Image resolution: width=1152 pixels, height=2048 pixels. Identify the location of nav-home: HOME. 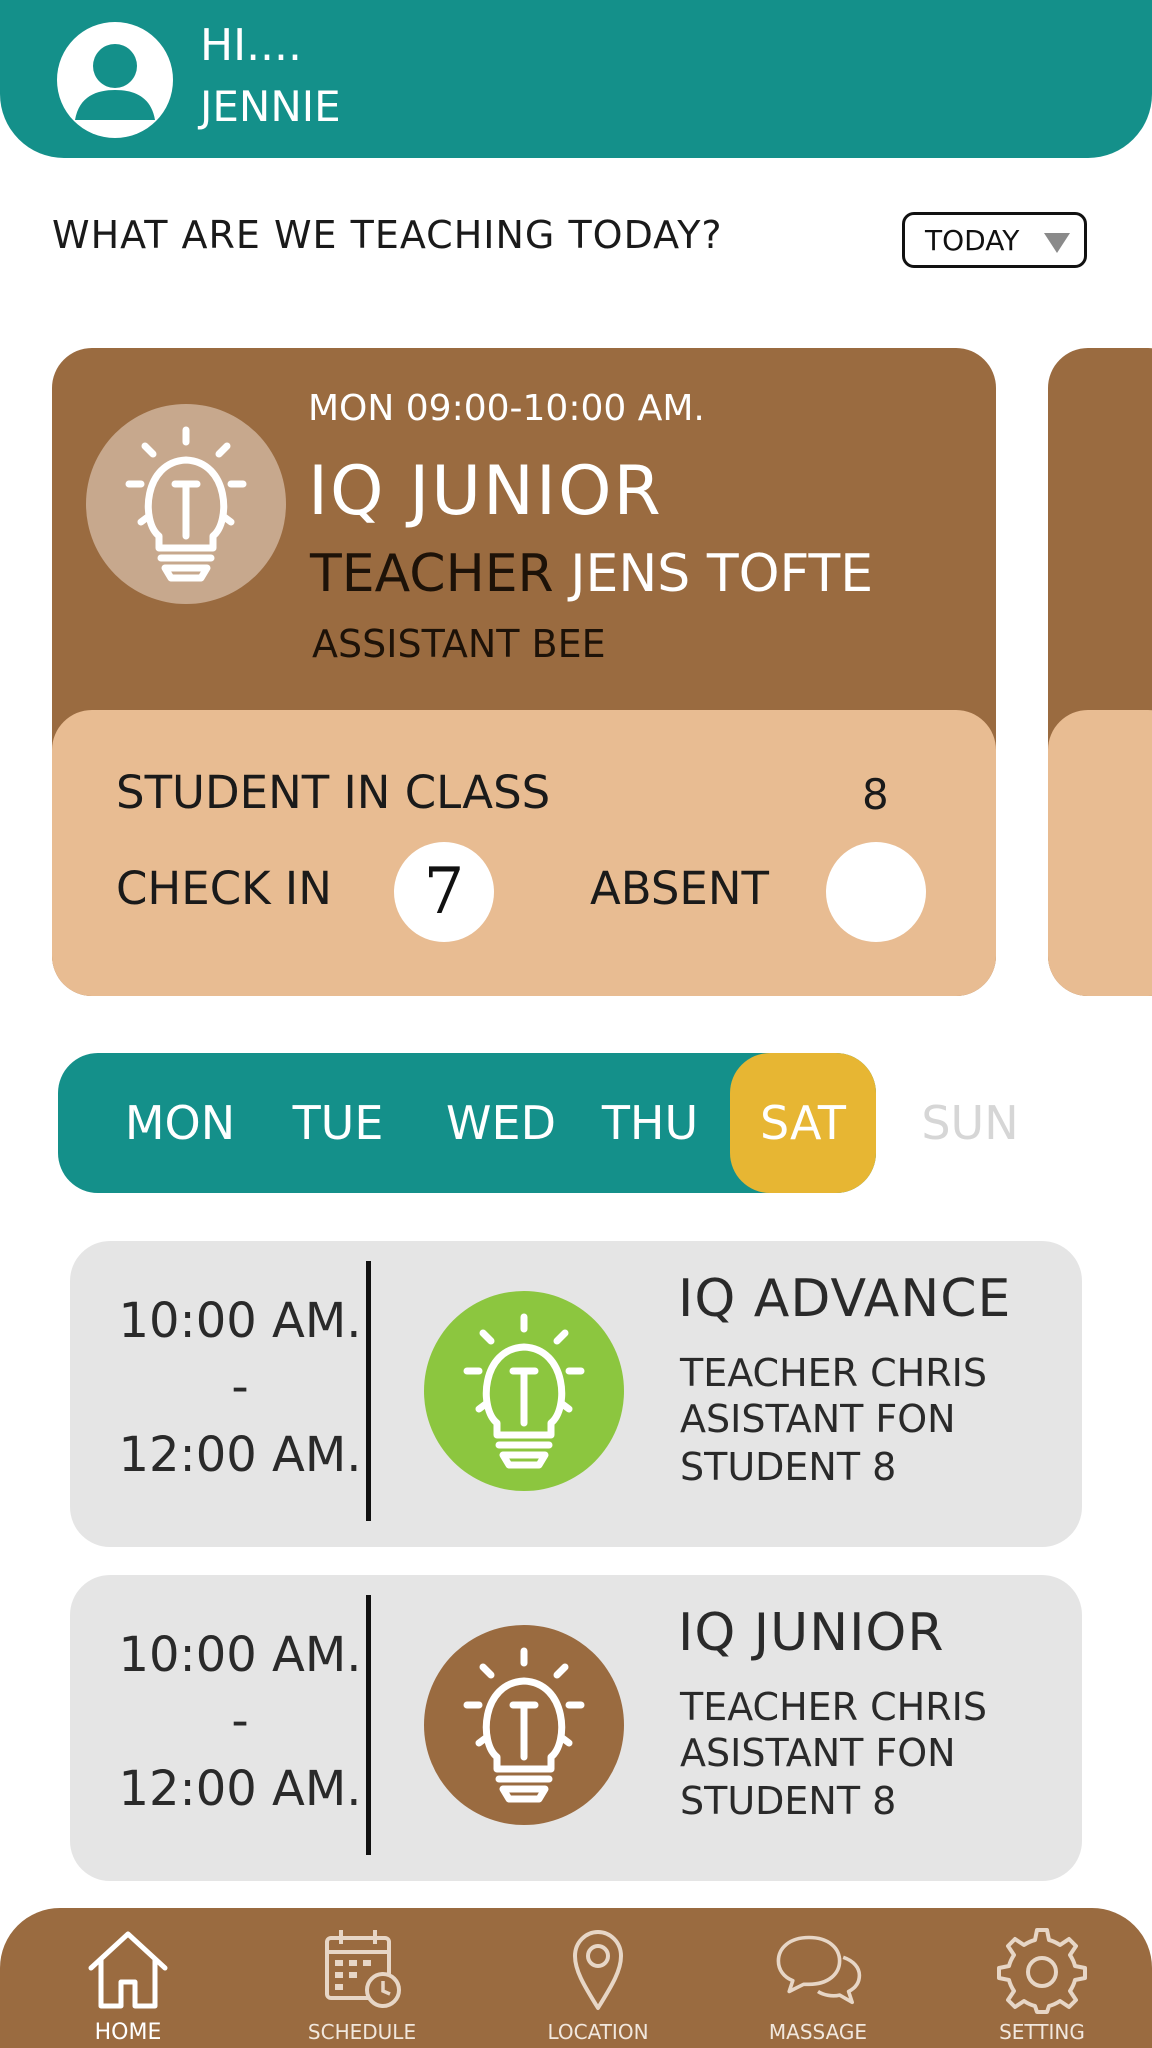
(128, 1986).